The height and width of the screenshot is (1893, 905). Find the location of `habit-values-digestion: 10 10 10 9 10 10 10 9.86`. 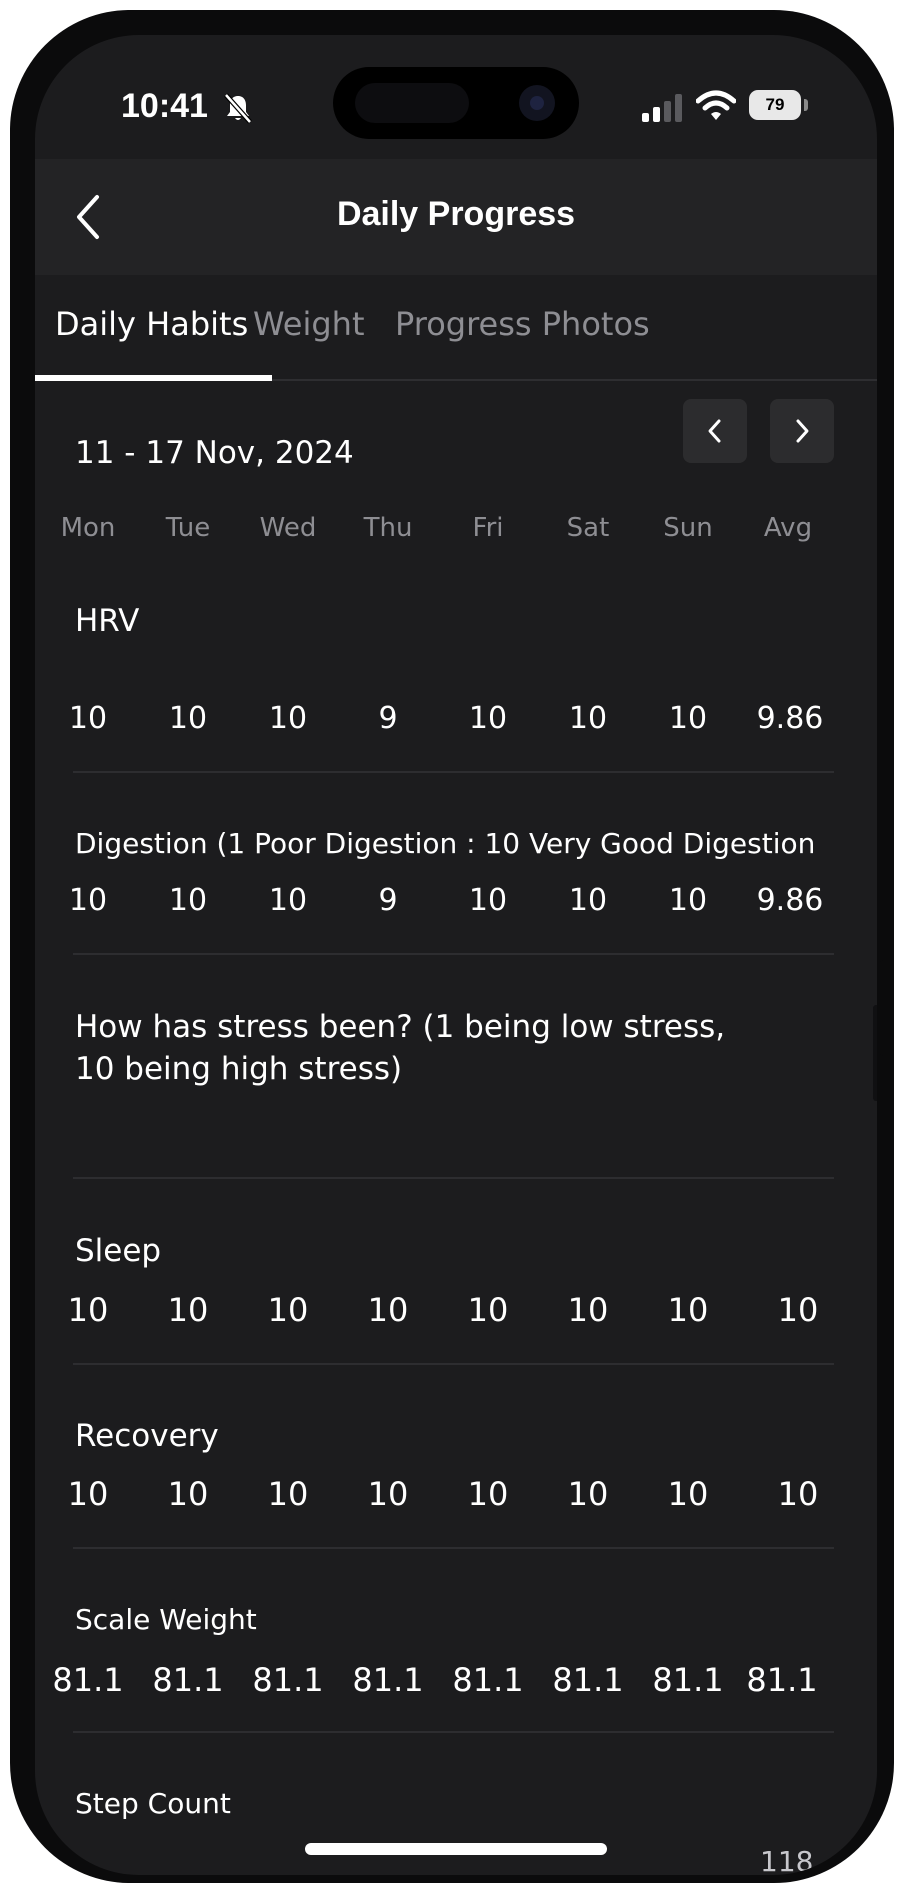

habit-values-digestion: 10 10 10 9 10 10 10 9.86 is located at coordinates (456, 903).